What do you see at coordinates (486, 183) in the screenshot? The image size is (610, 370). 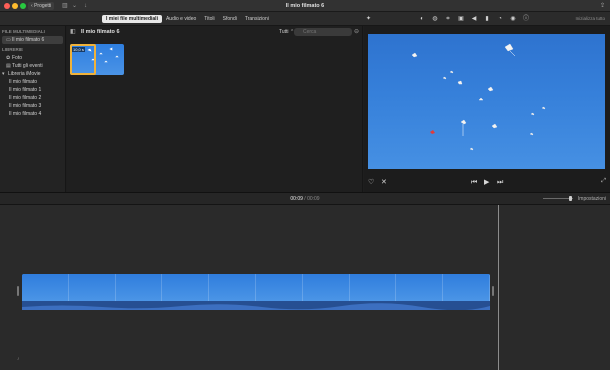 I see `play-icon: ▶` at bounding box center [486, 183].